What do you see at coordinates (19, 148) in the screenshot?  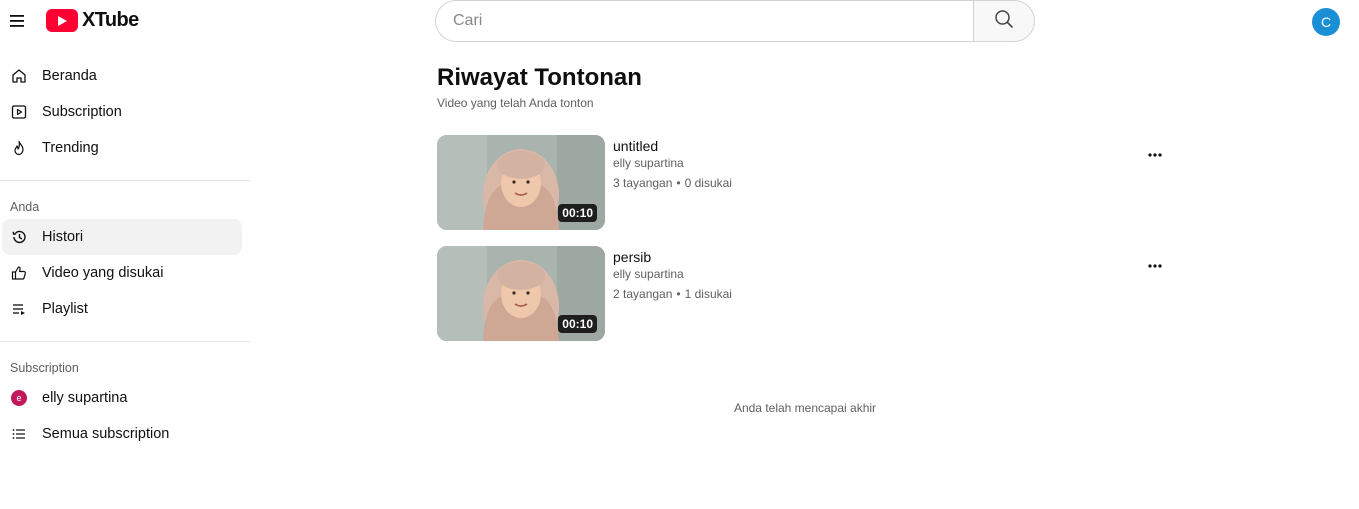 I see `fire-icon` at bounding box center [19, 148].